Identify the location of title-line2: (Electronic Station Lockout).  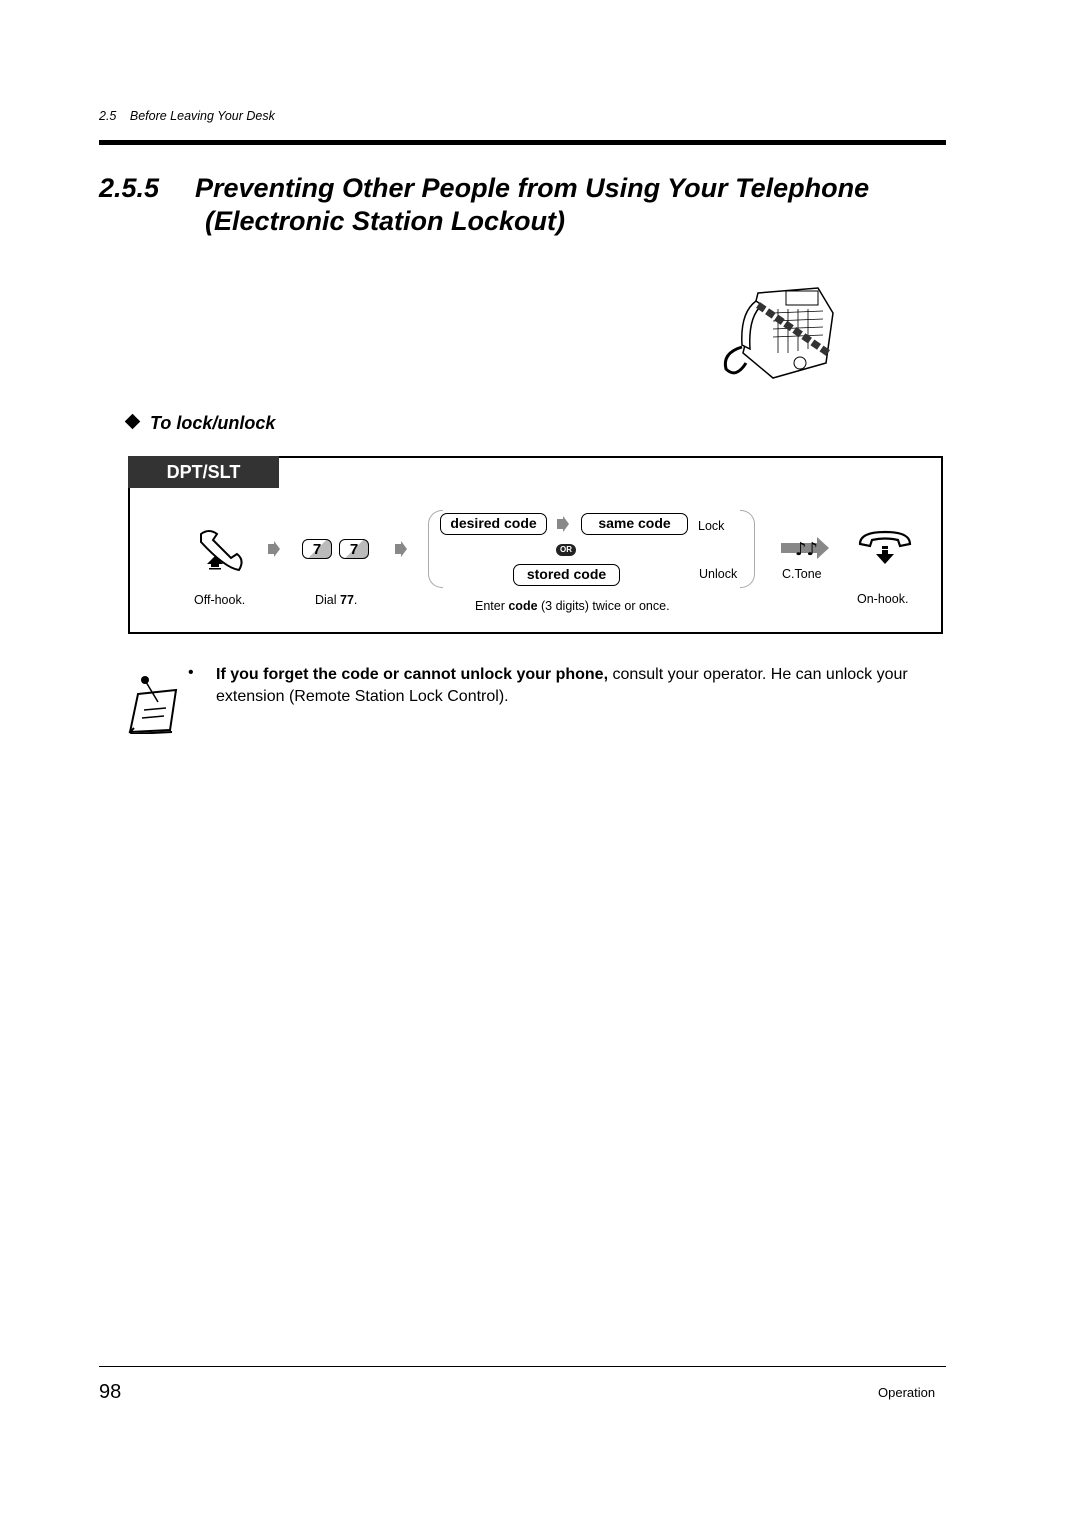
(385, 221).